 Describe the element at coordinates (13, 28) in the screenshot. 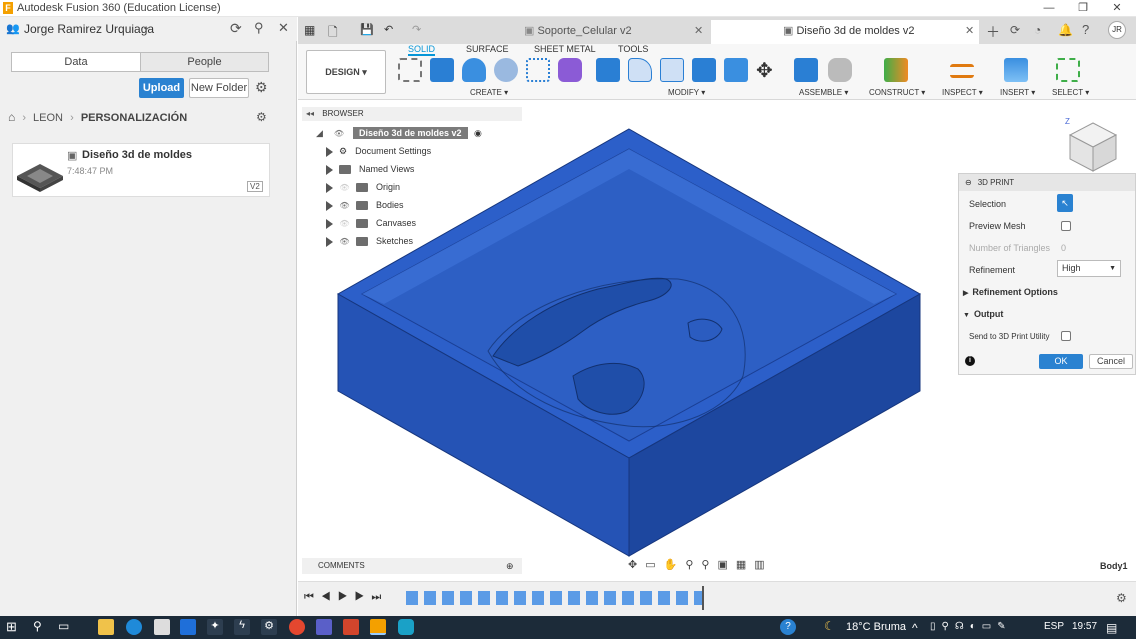

I see `team-icon: 👥` at that location.